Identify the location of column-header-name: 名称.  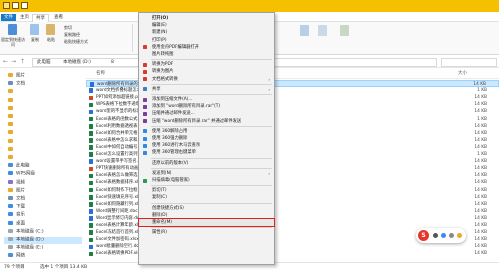
(100, 74).